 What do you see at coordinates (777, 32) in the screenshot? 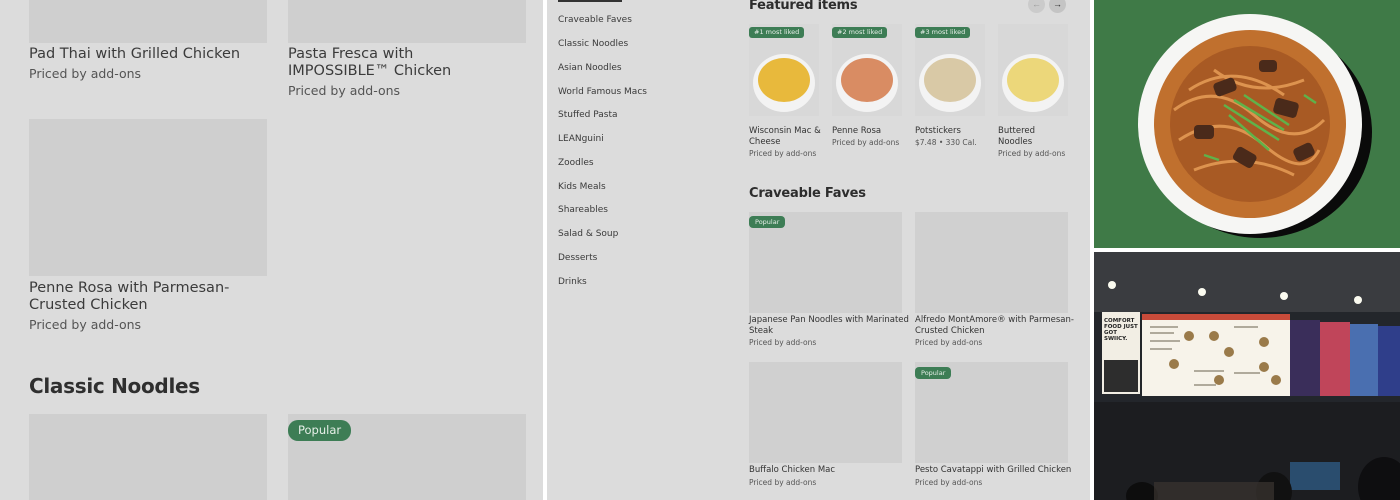
I see `most-liked-badge: #1 most liked` at bounding box center [777, 32].